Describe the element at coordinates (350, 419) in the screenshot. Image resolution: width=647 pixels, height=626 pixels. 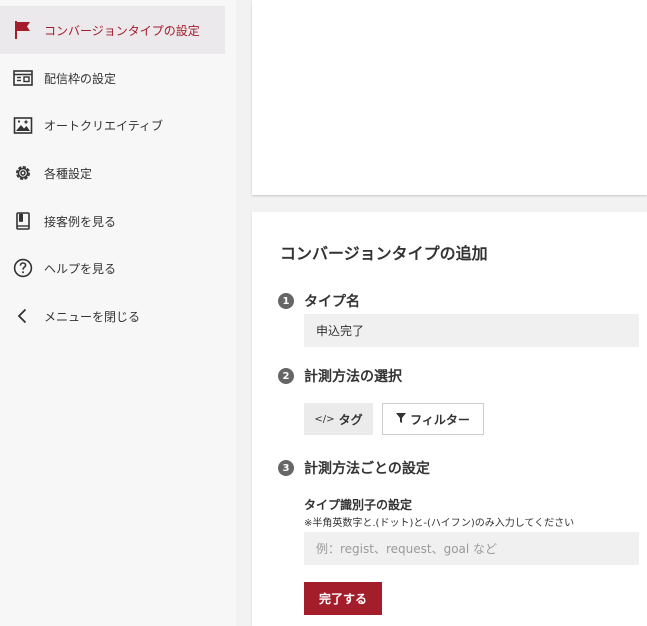
I see `tag-button-label: タグ` at that location.